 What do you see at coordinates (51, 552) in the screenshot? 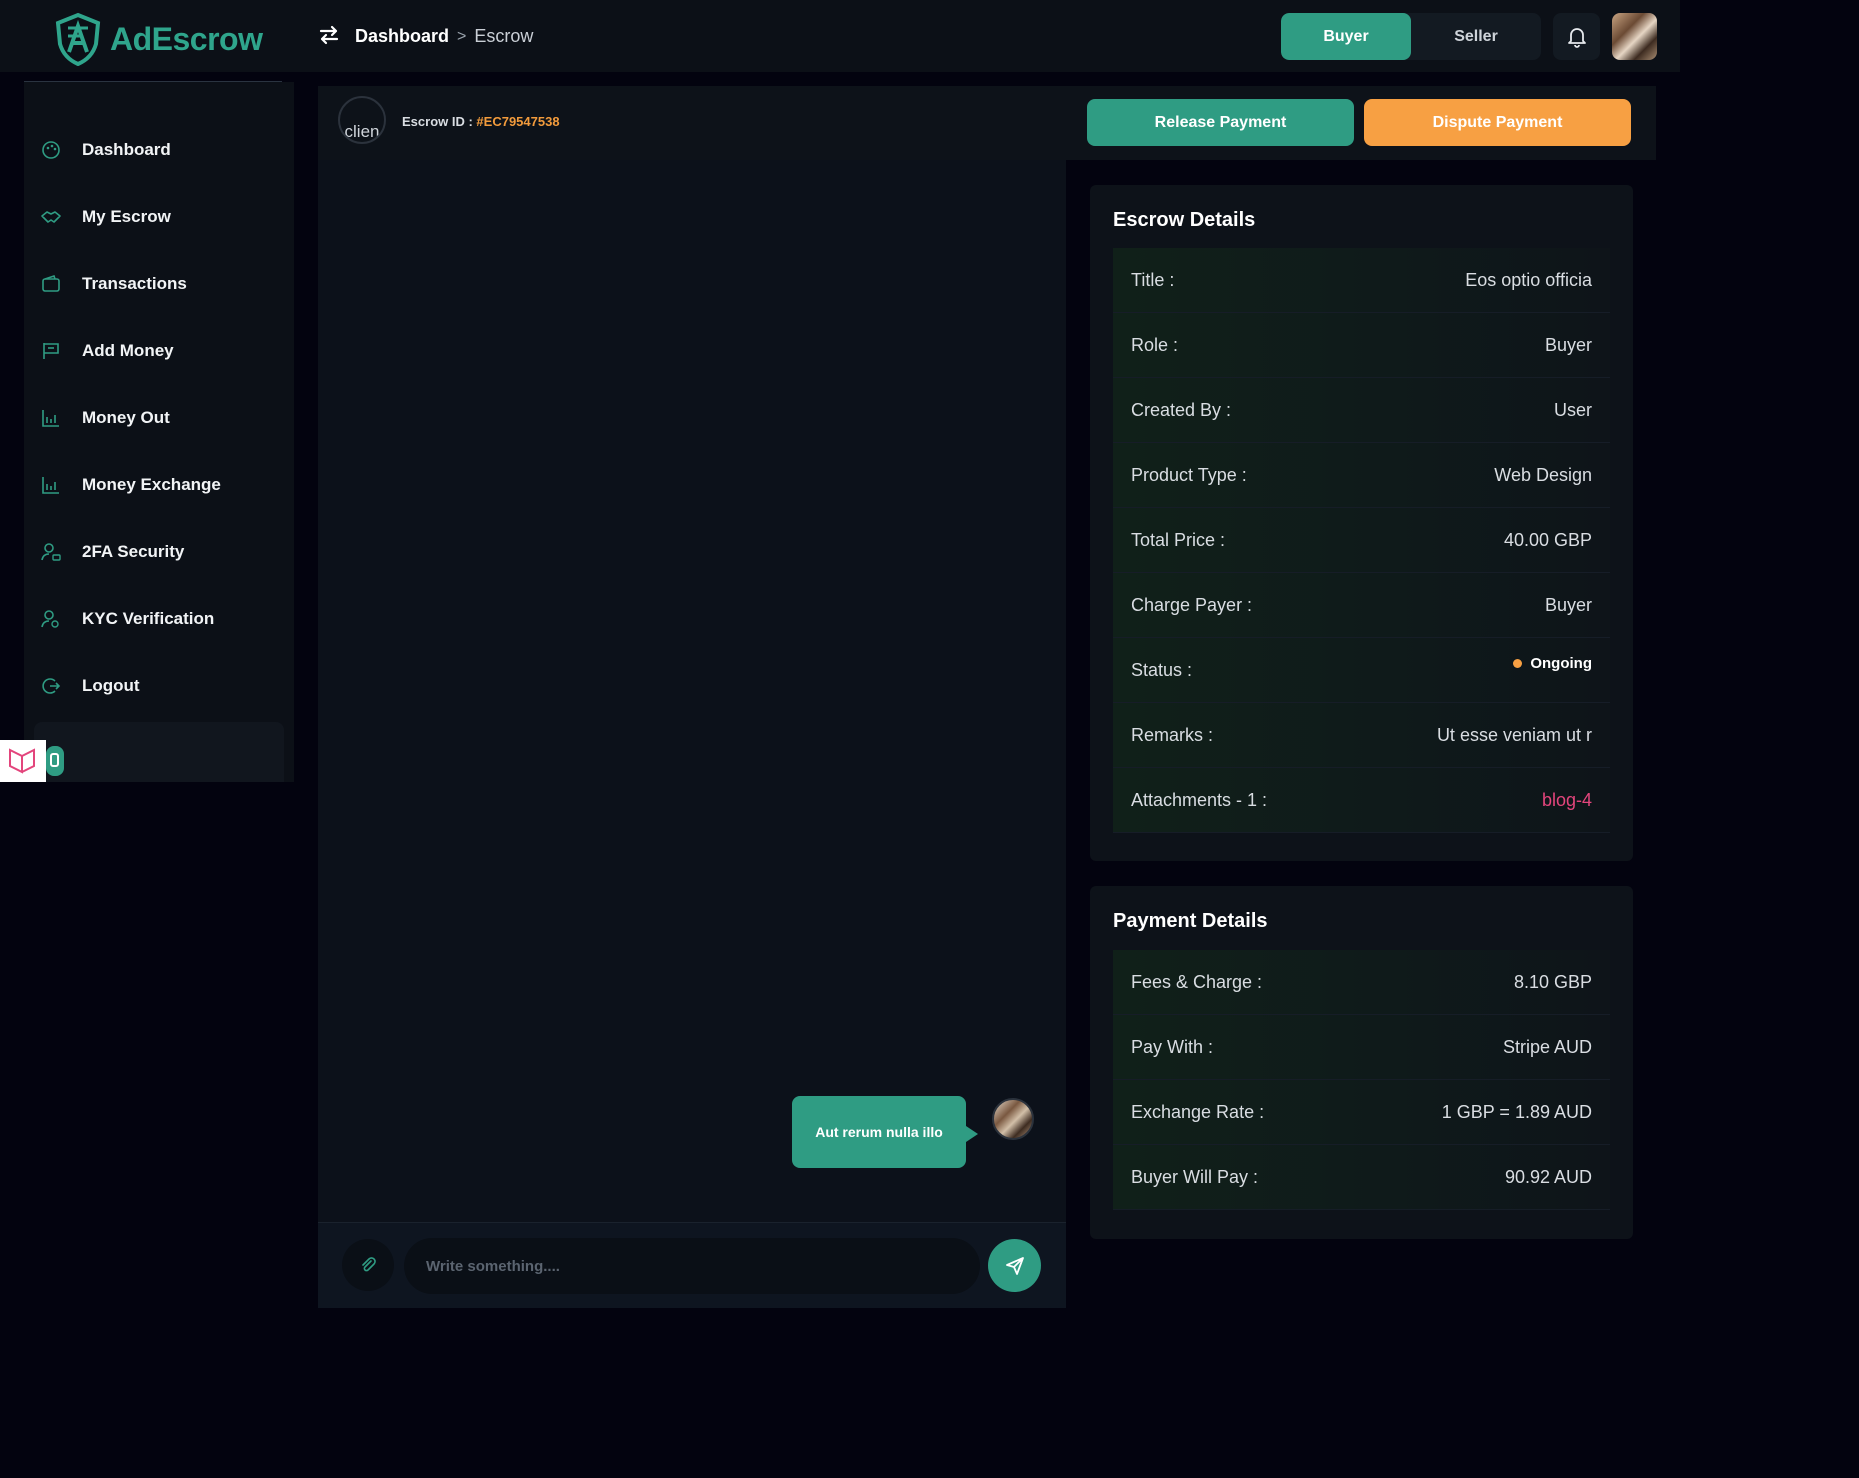
I see `user-lock-icon` at bounding box center [51, 552].